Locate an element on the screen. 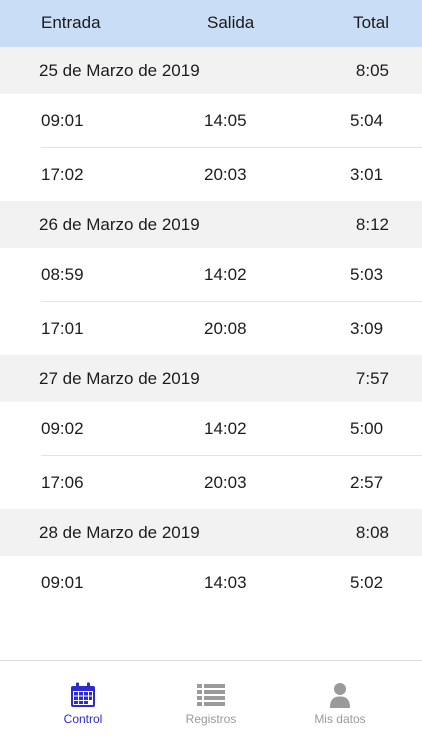 The width and height of the screenshot is (422, 750). day-total: 7:57 is located at coordinates (372, 378).